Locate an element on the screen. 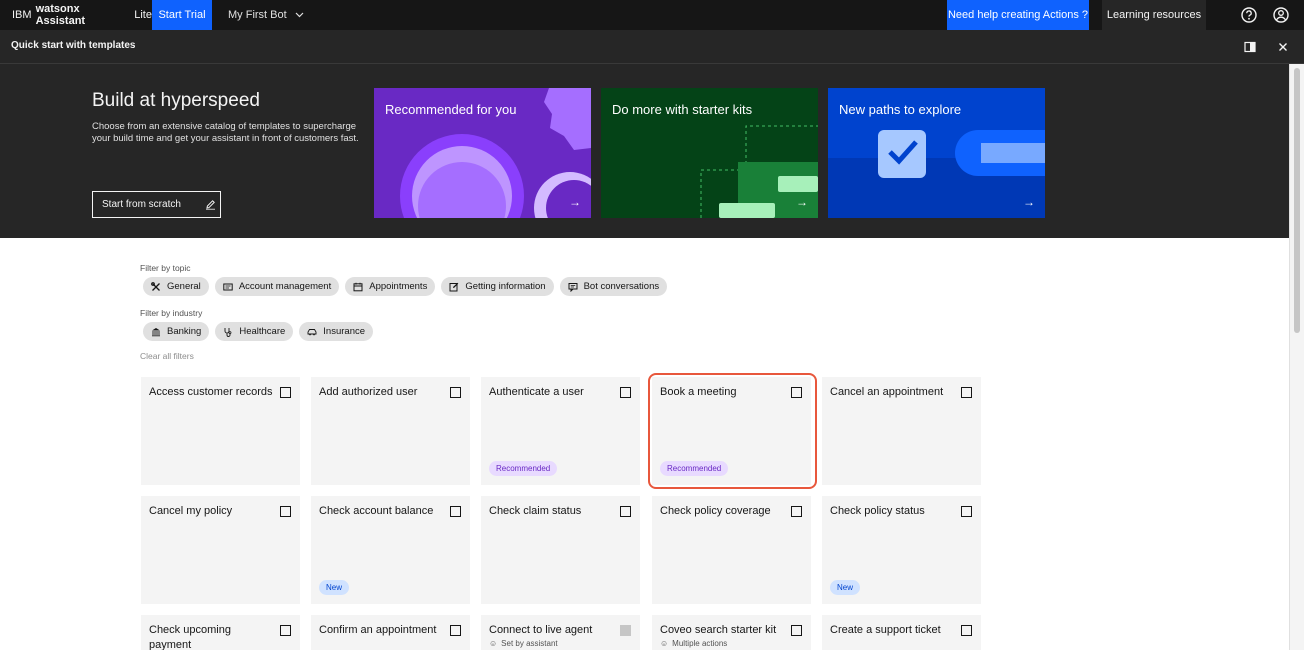  filter-chip-banking: Banking is located at coordinates (176, 331).